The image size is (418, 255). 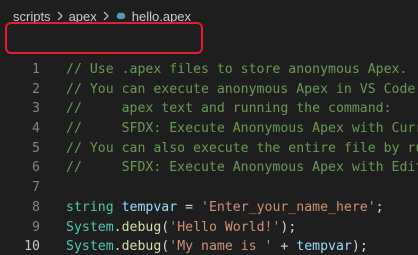 What do you see at coordinates (36, 148) in the screenshot?
I see `line-number: 5` at bounding box center [36, 148].